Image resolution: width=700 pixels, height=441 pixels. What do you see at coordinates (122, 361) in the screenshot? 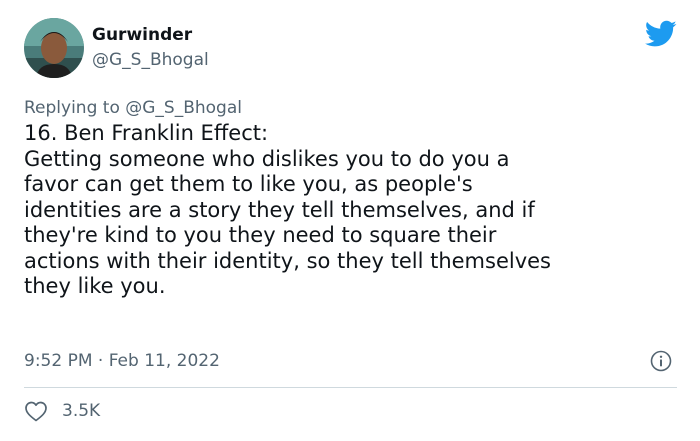
I see `tweet-timestamp: 9:52 PM · Feb 11, 2022` at bounding box center [122, 361].